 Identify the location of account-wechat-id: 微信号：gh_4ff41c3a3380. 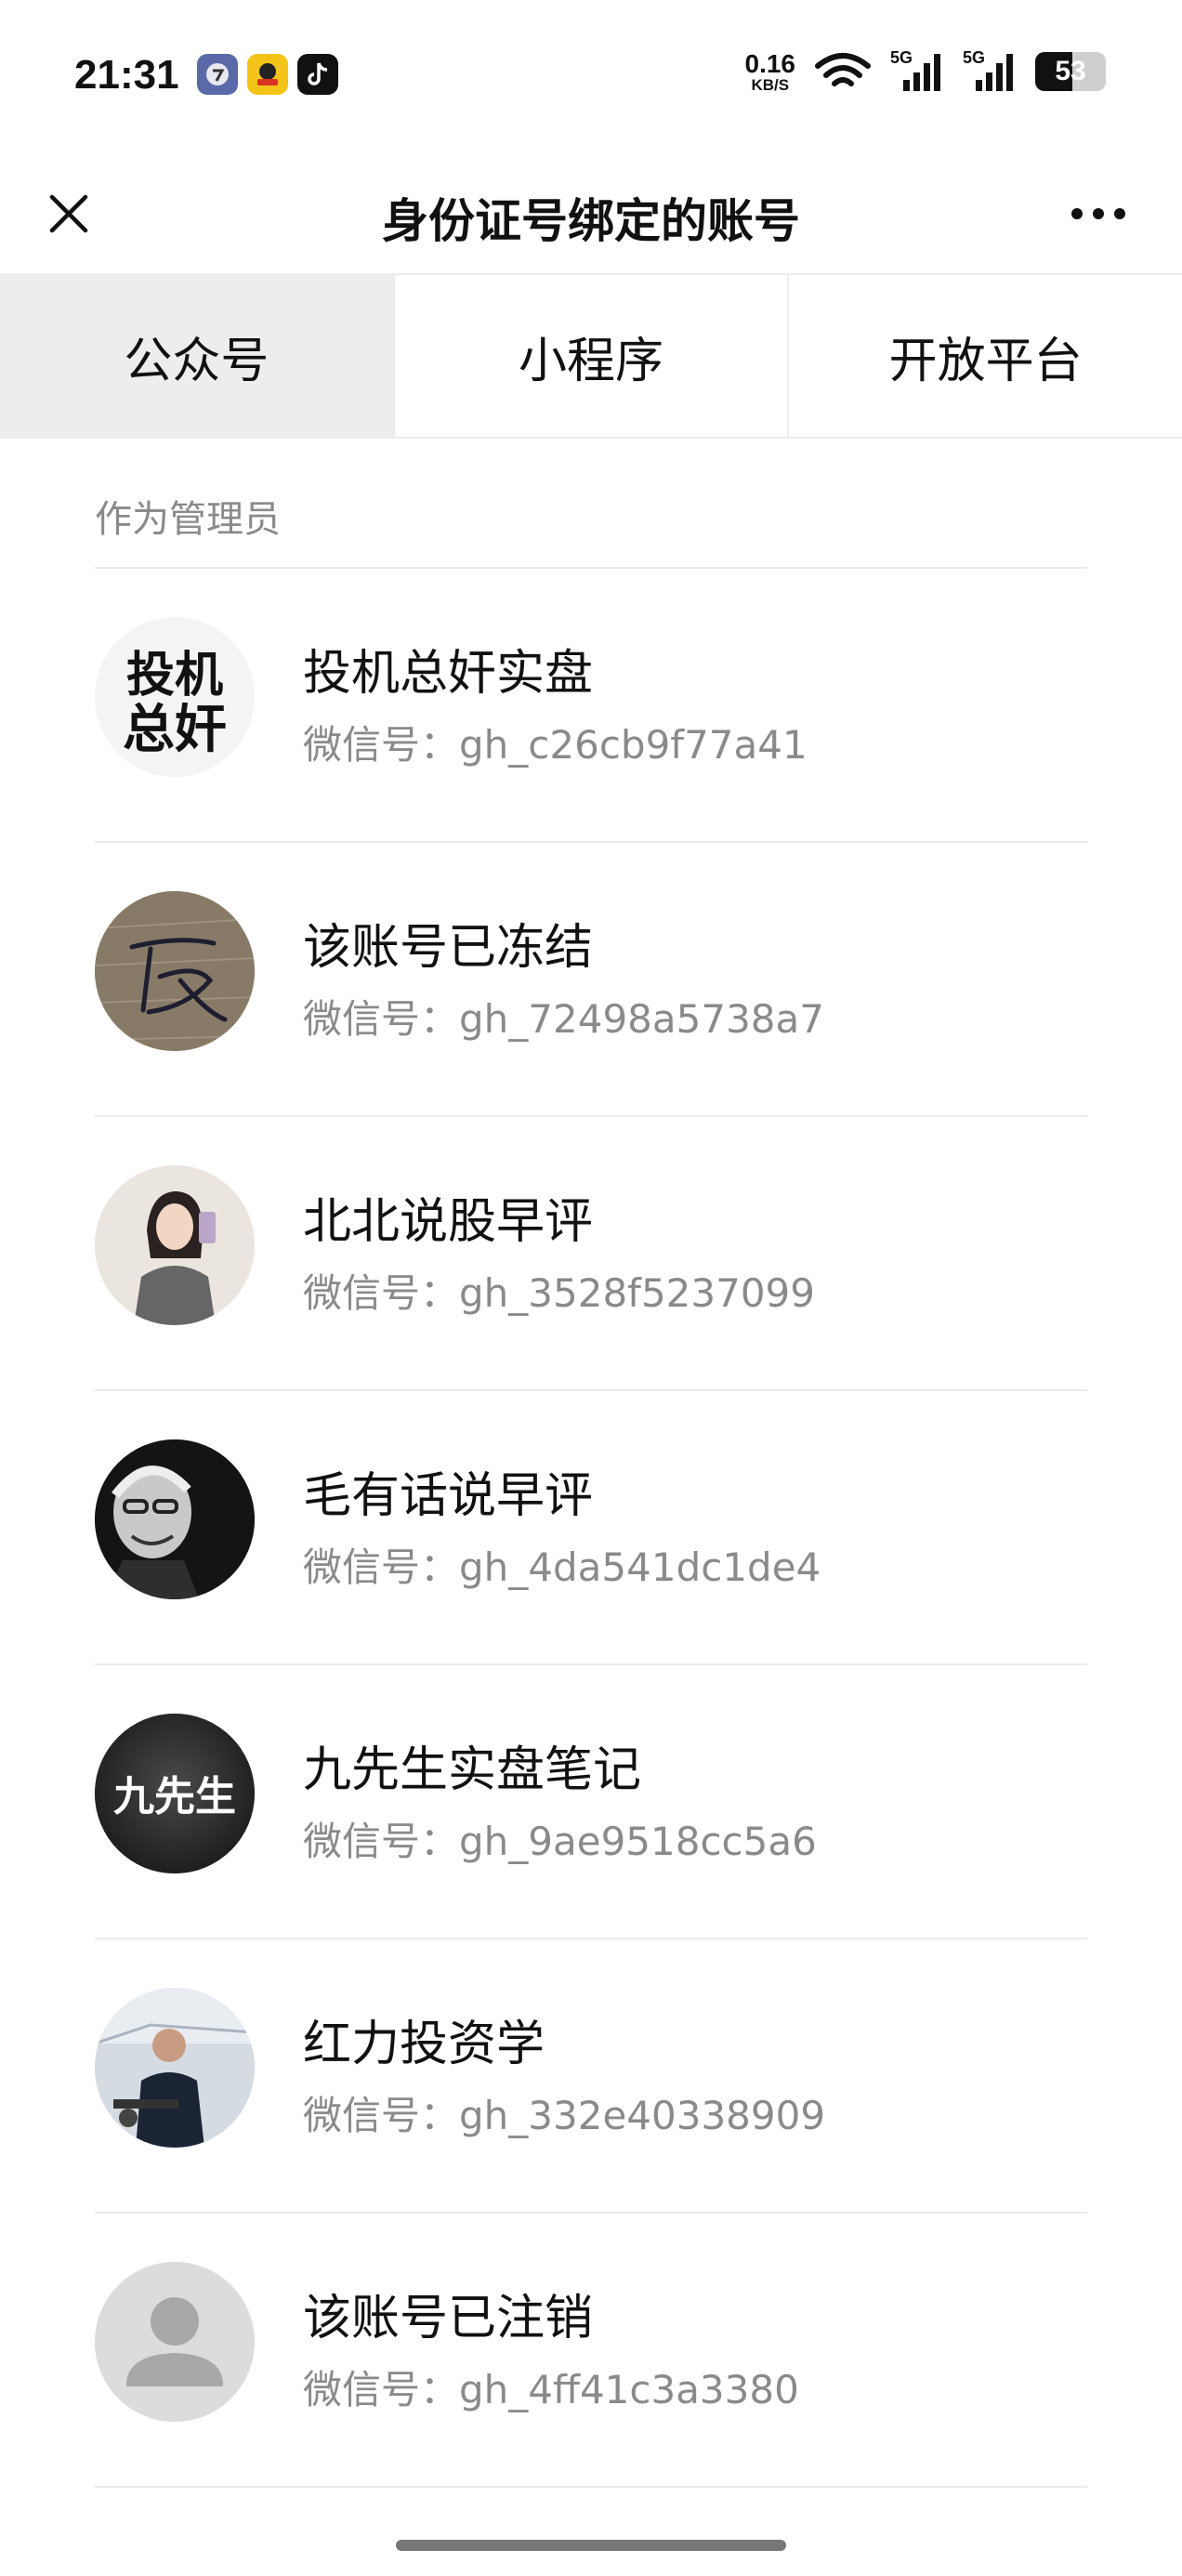
(551, 2389).